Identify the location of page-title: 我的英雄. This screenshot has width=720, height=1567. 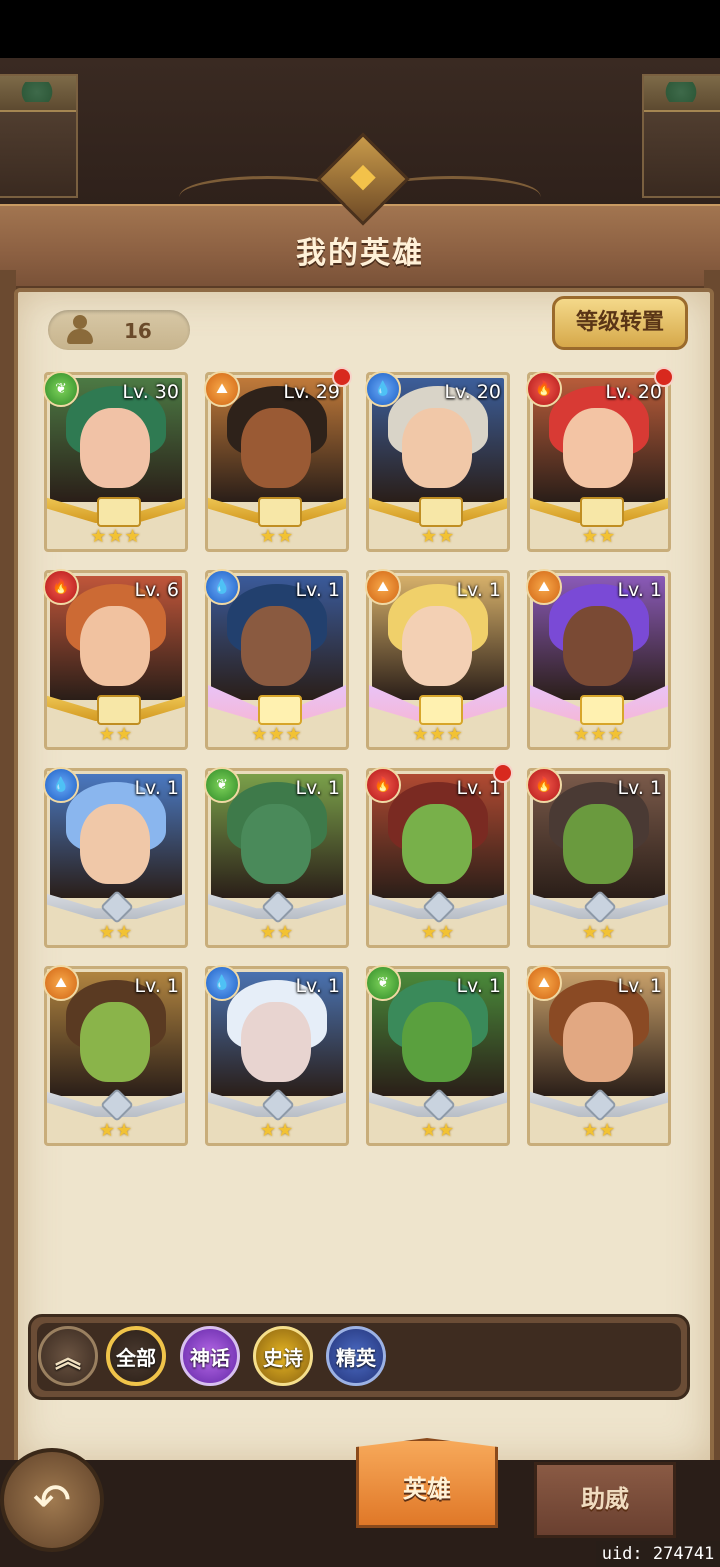
(360, 253).